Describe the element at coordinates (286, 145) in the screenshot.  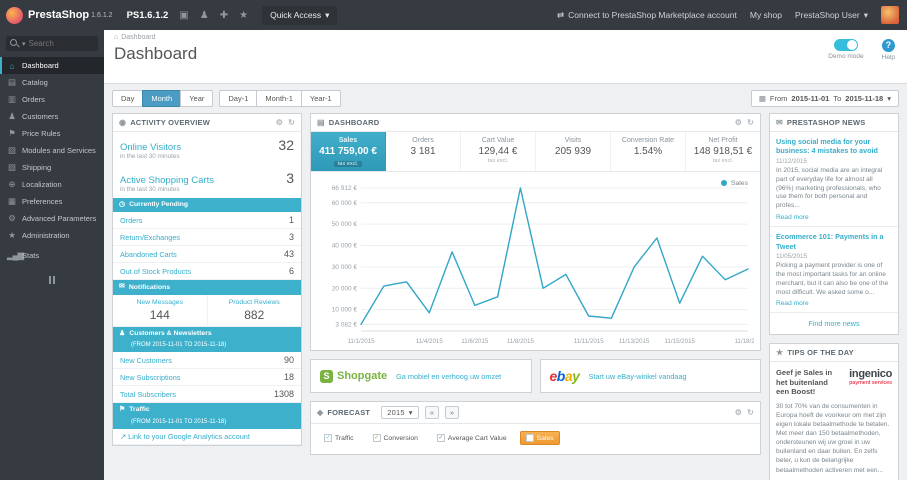
I see `online-visitors-value: 32` at that location.